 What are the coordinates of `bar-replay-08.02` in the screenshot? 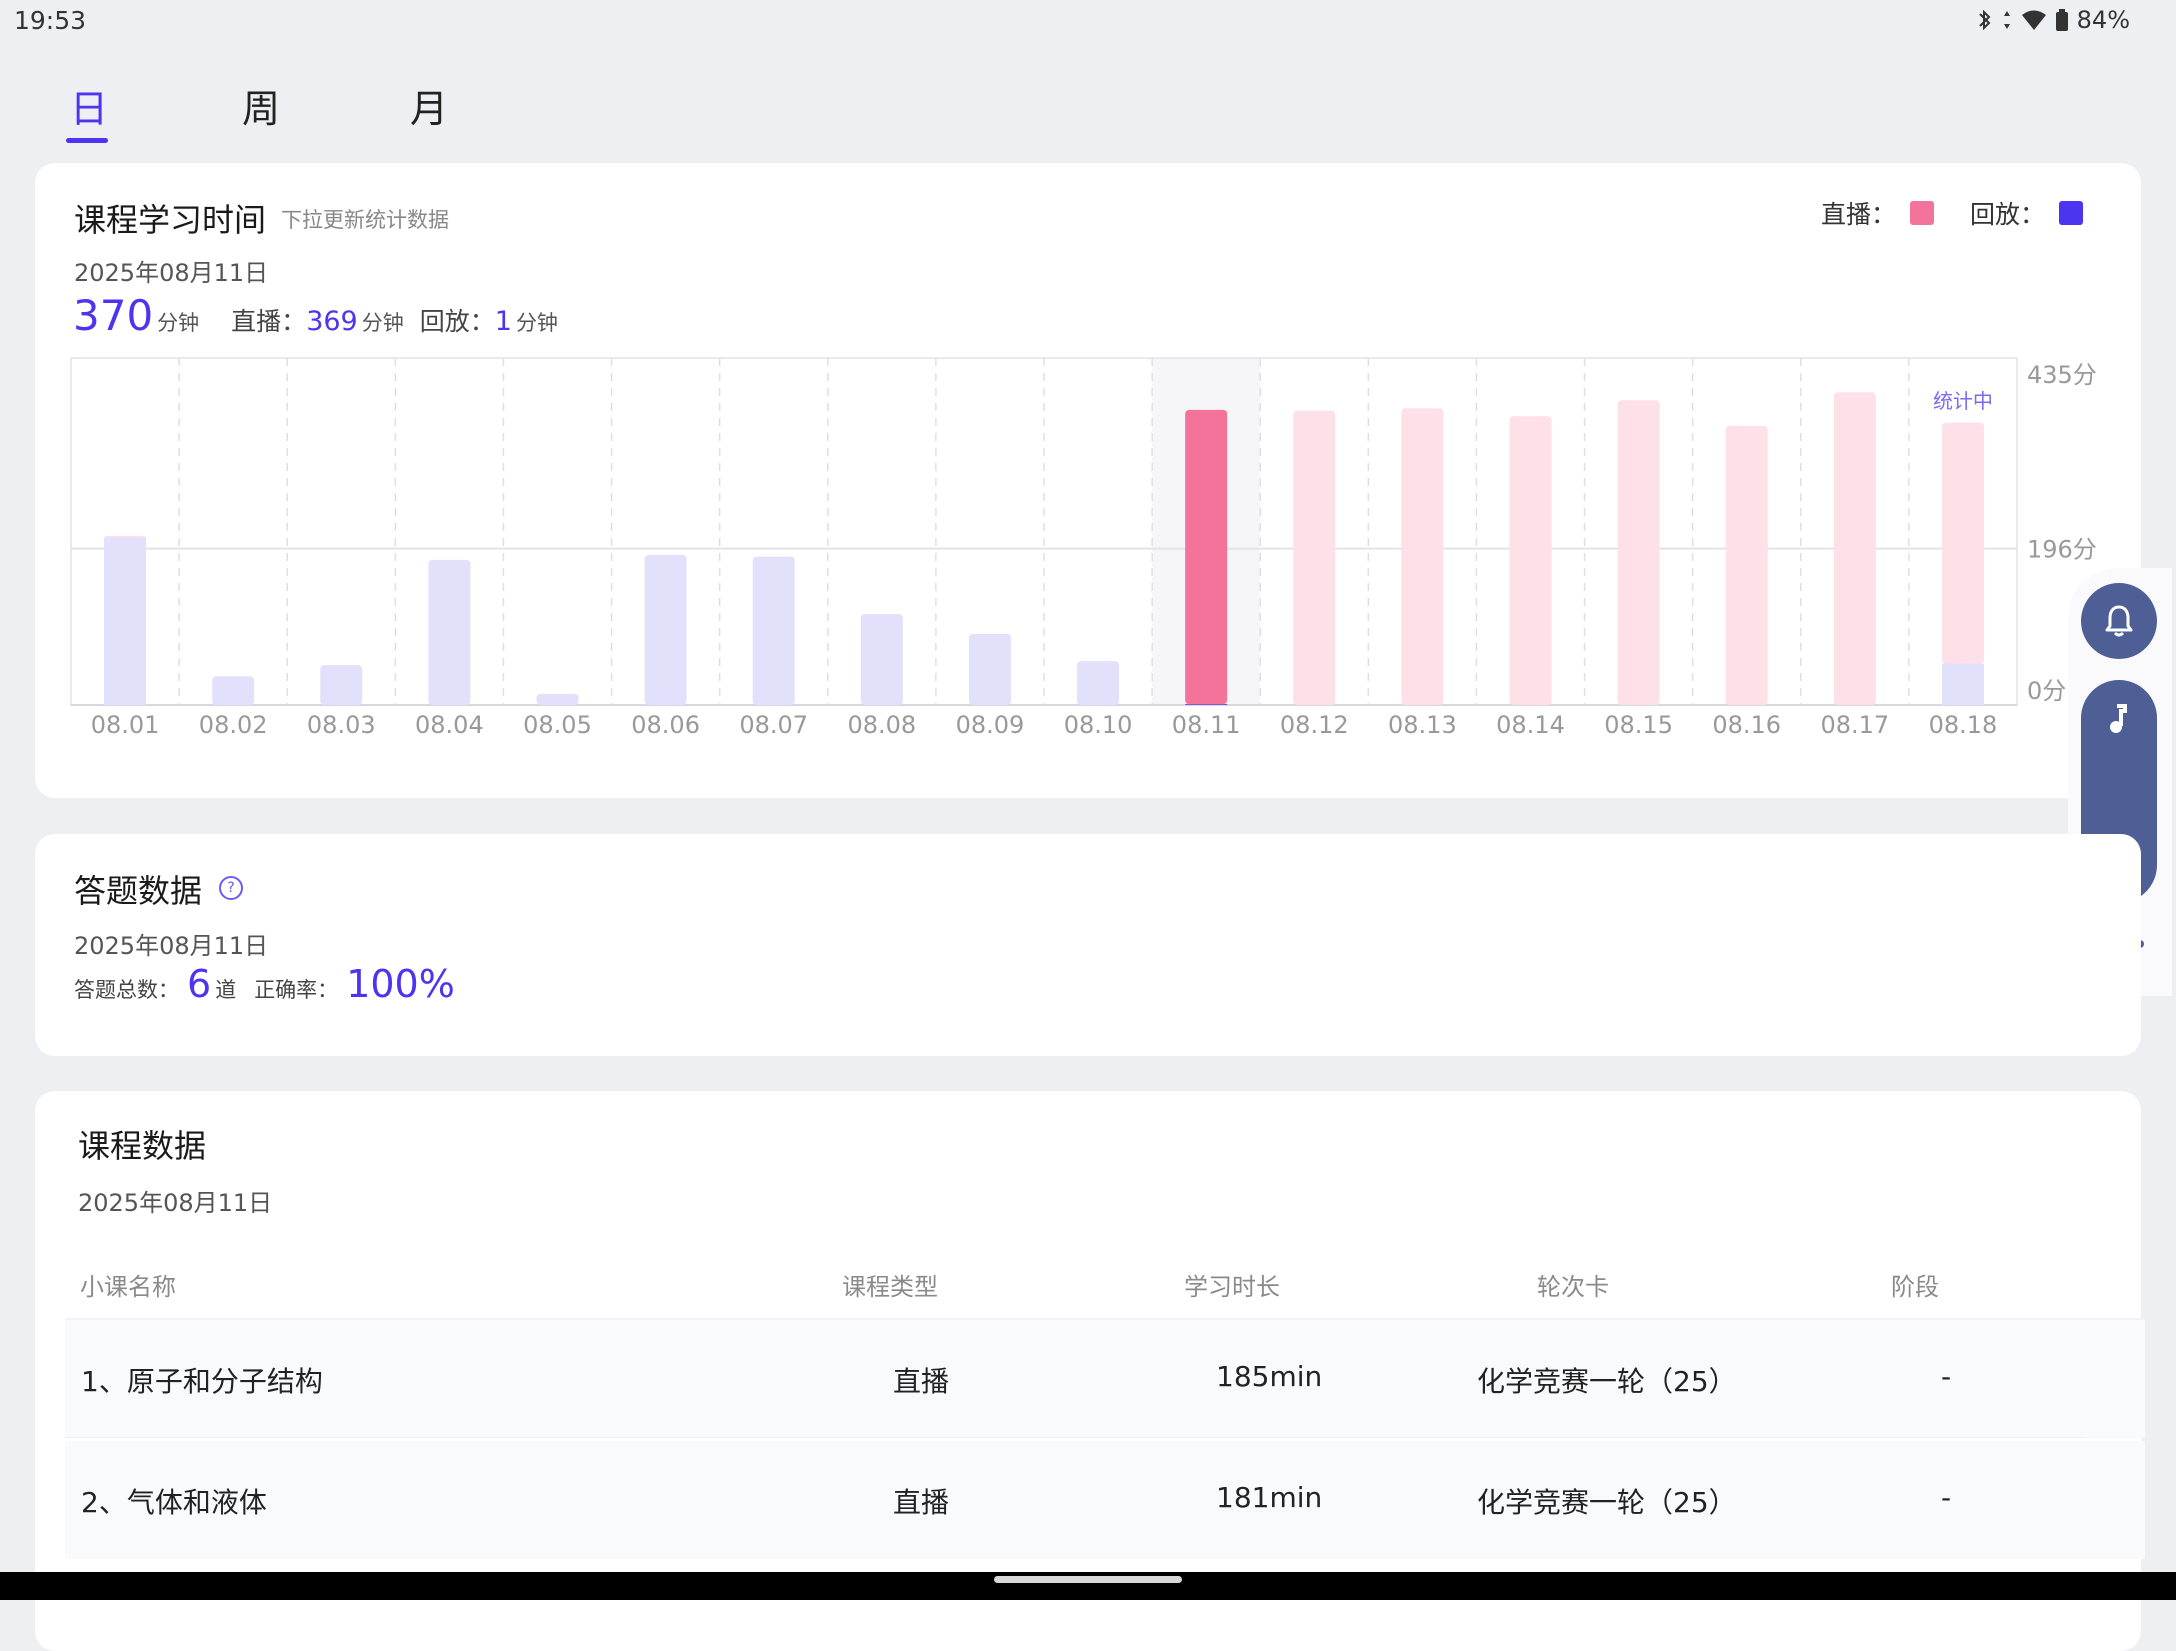 It's located at (233, 690).